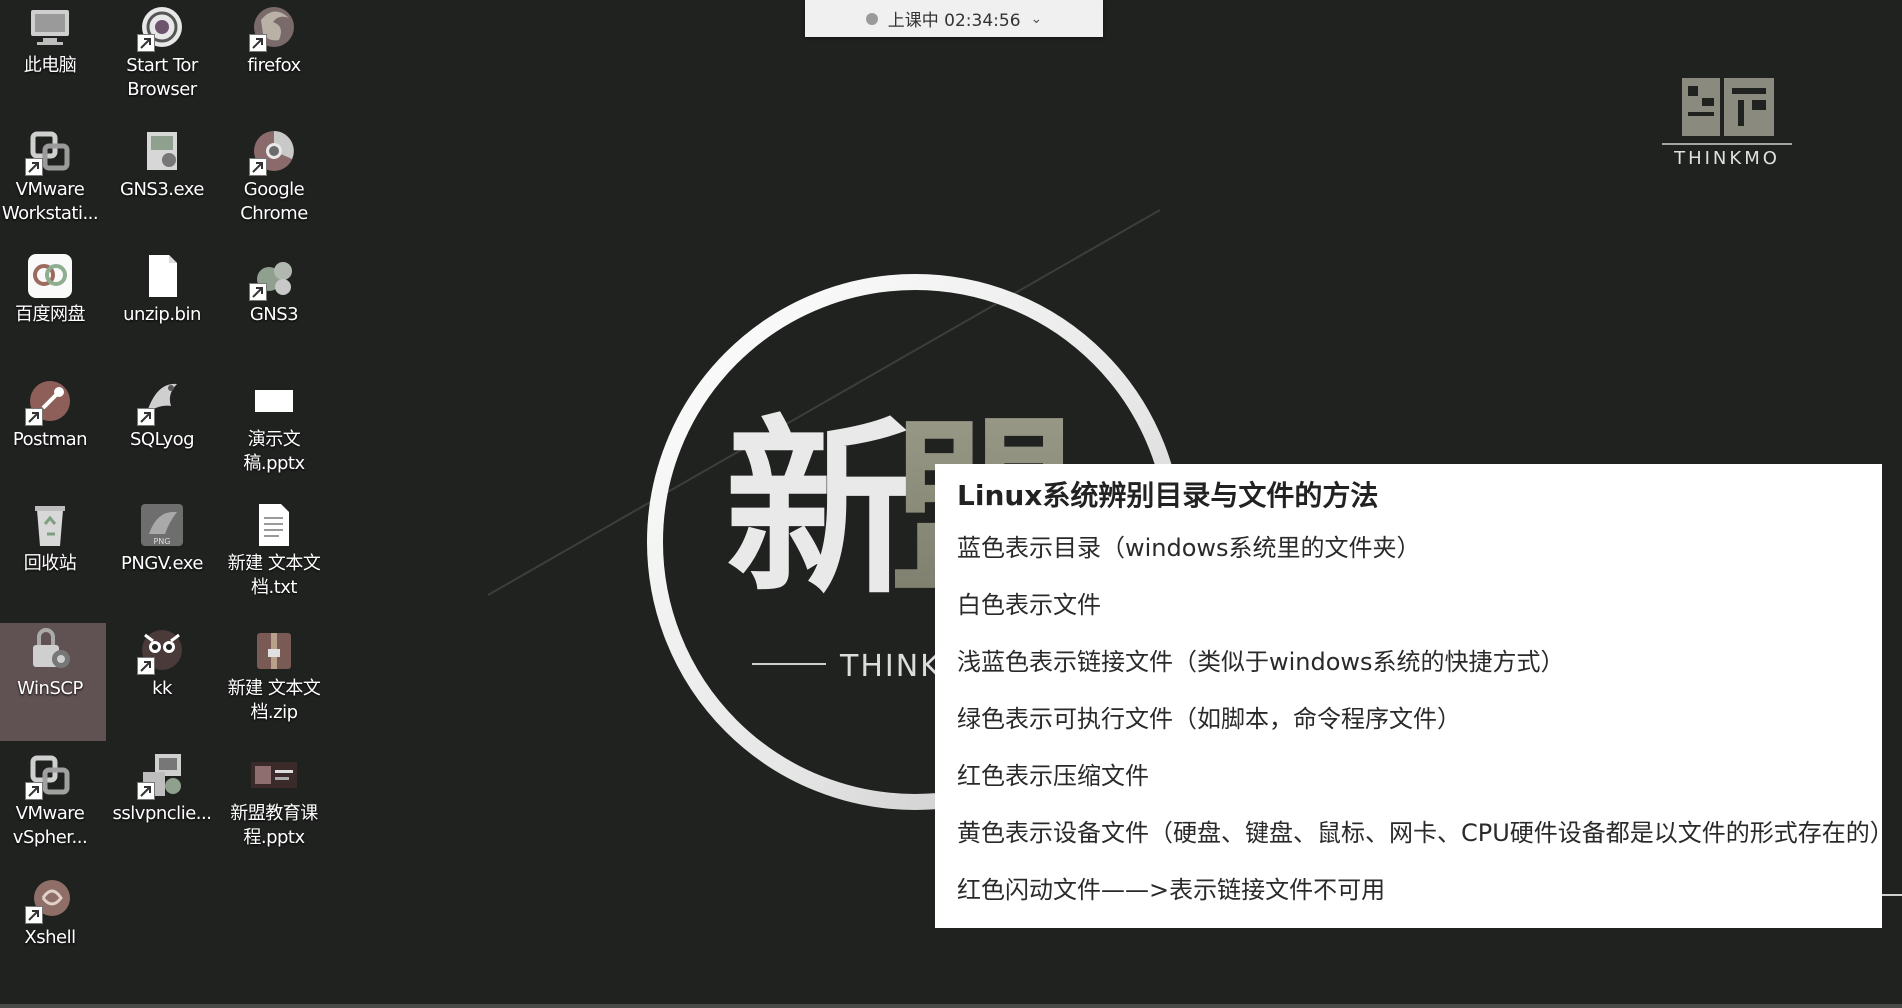 The image size is (1902, 1008). What do you see at coordinates (1037, 19) in the screenshot?
I see `chevron-down-icon: ⌄` at bounding box center [1037, 19].